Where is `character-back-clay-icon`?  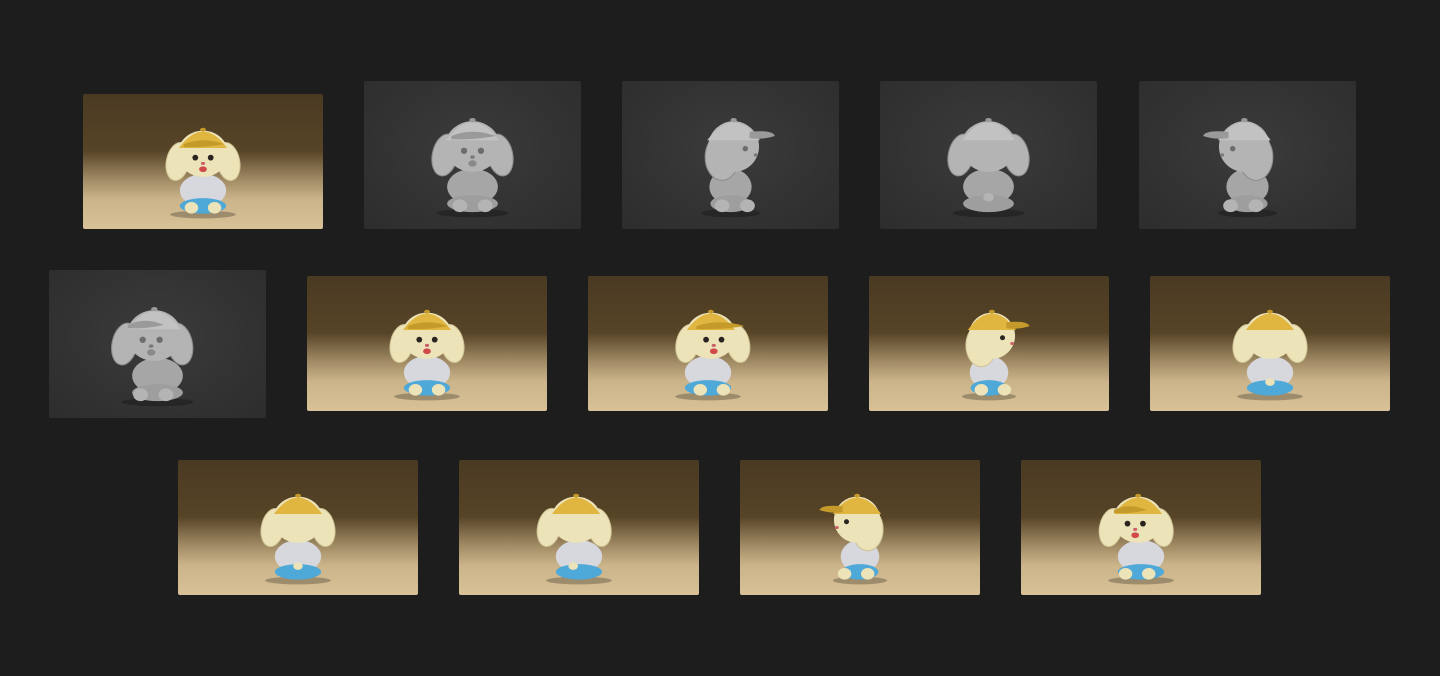 character-back-clay-icon is located at coordinates (988, 168).